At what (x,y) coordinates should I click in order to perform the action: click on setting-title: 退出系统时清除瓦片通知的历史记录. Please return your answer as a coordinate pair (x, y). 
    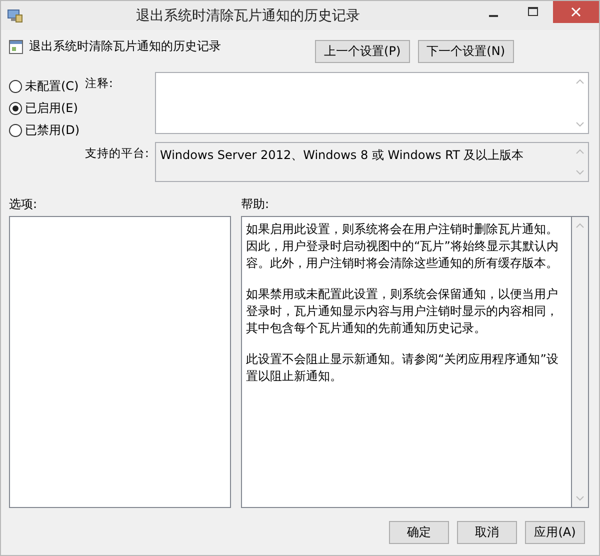
    Looking at the image, I should click on (125, 46).